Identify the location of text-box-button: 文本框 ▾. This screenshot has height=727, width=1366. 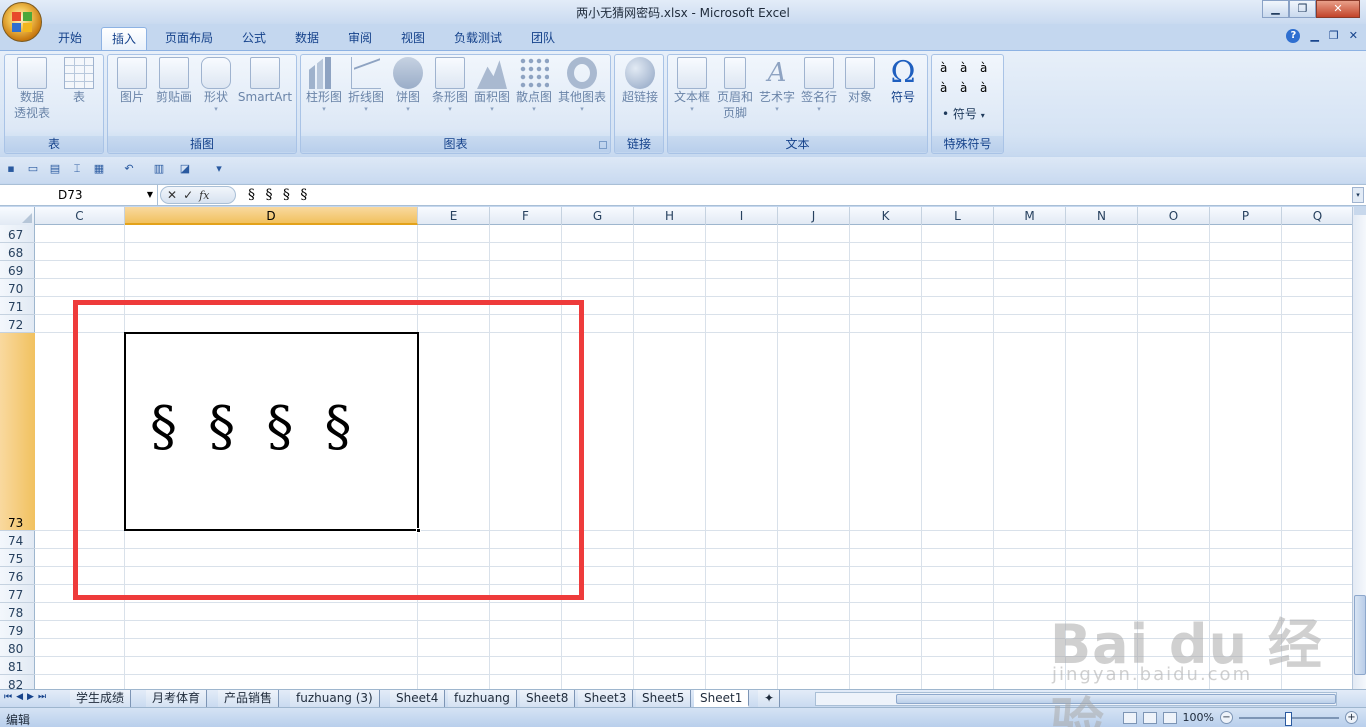
(692, 85).